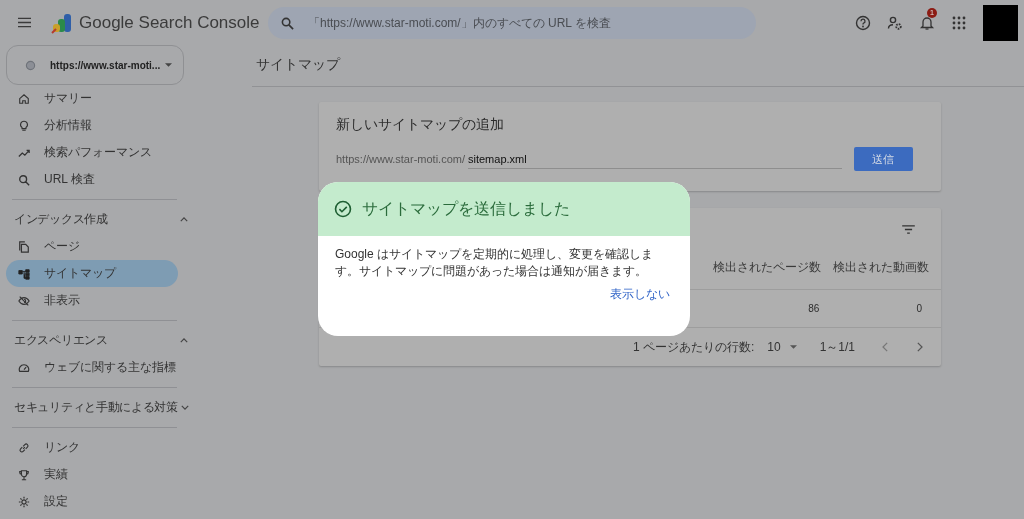  Describe the element at coordinates (883, 159) in the screenshot. I see `submit-button: 送信` at that location.